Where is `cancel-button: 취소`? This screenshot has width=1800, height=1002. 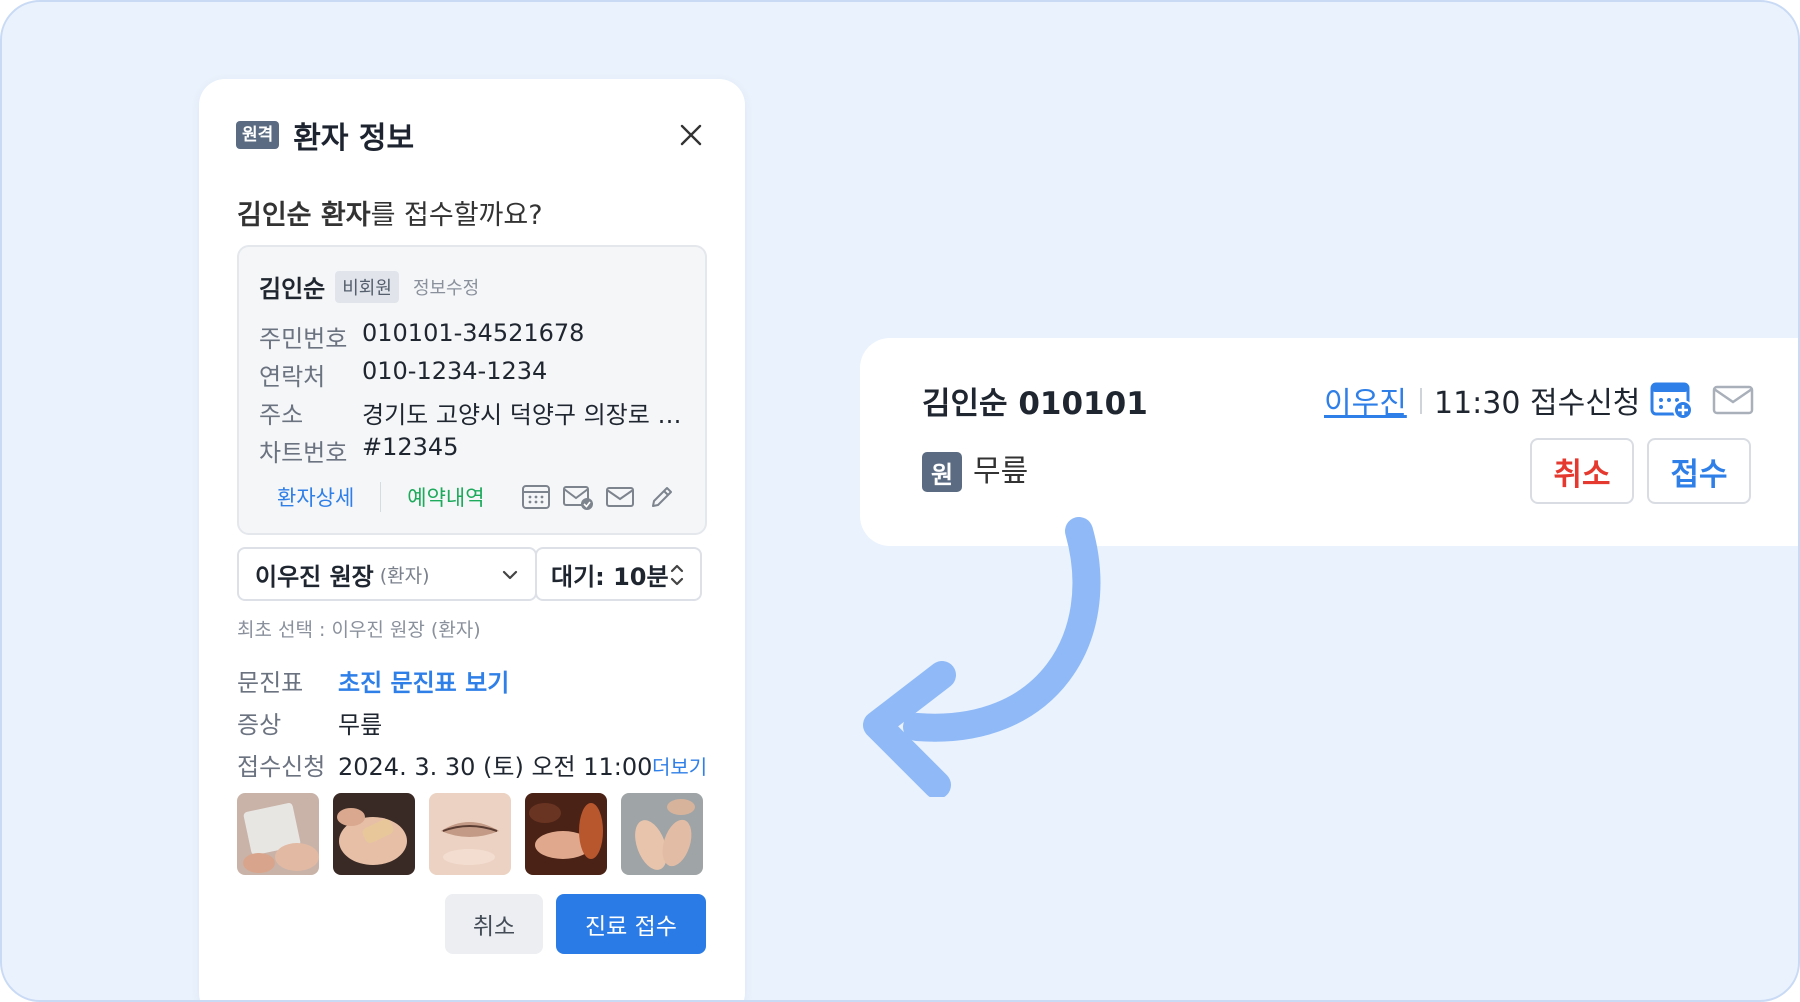 cancel-button: 취소 is located at coordinates (494, 924).